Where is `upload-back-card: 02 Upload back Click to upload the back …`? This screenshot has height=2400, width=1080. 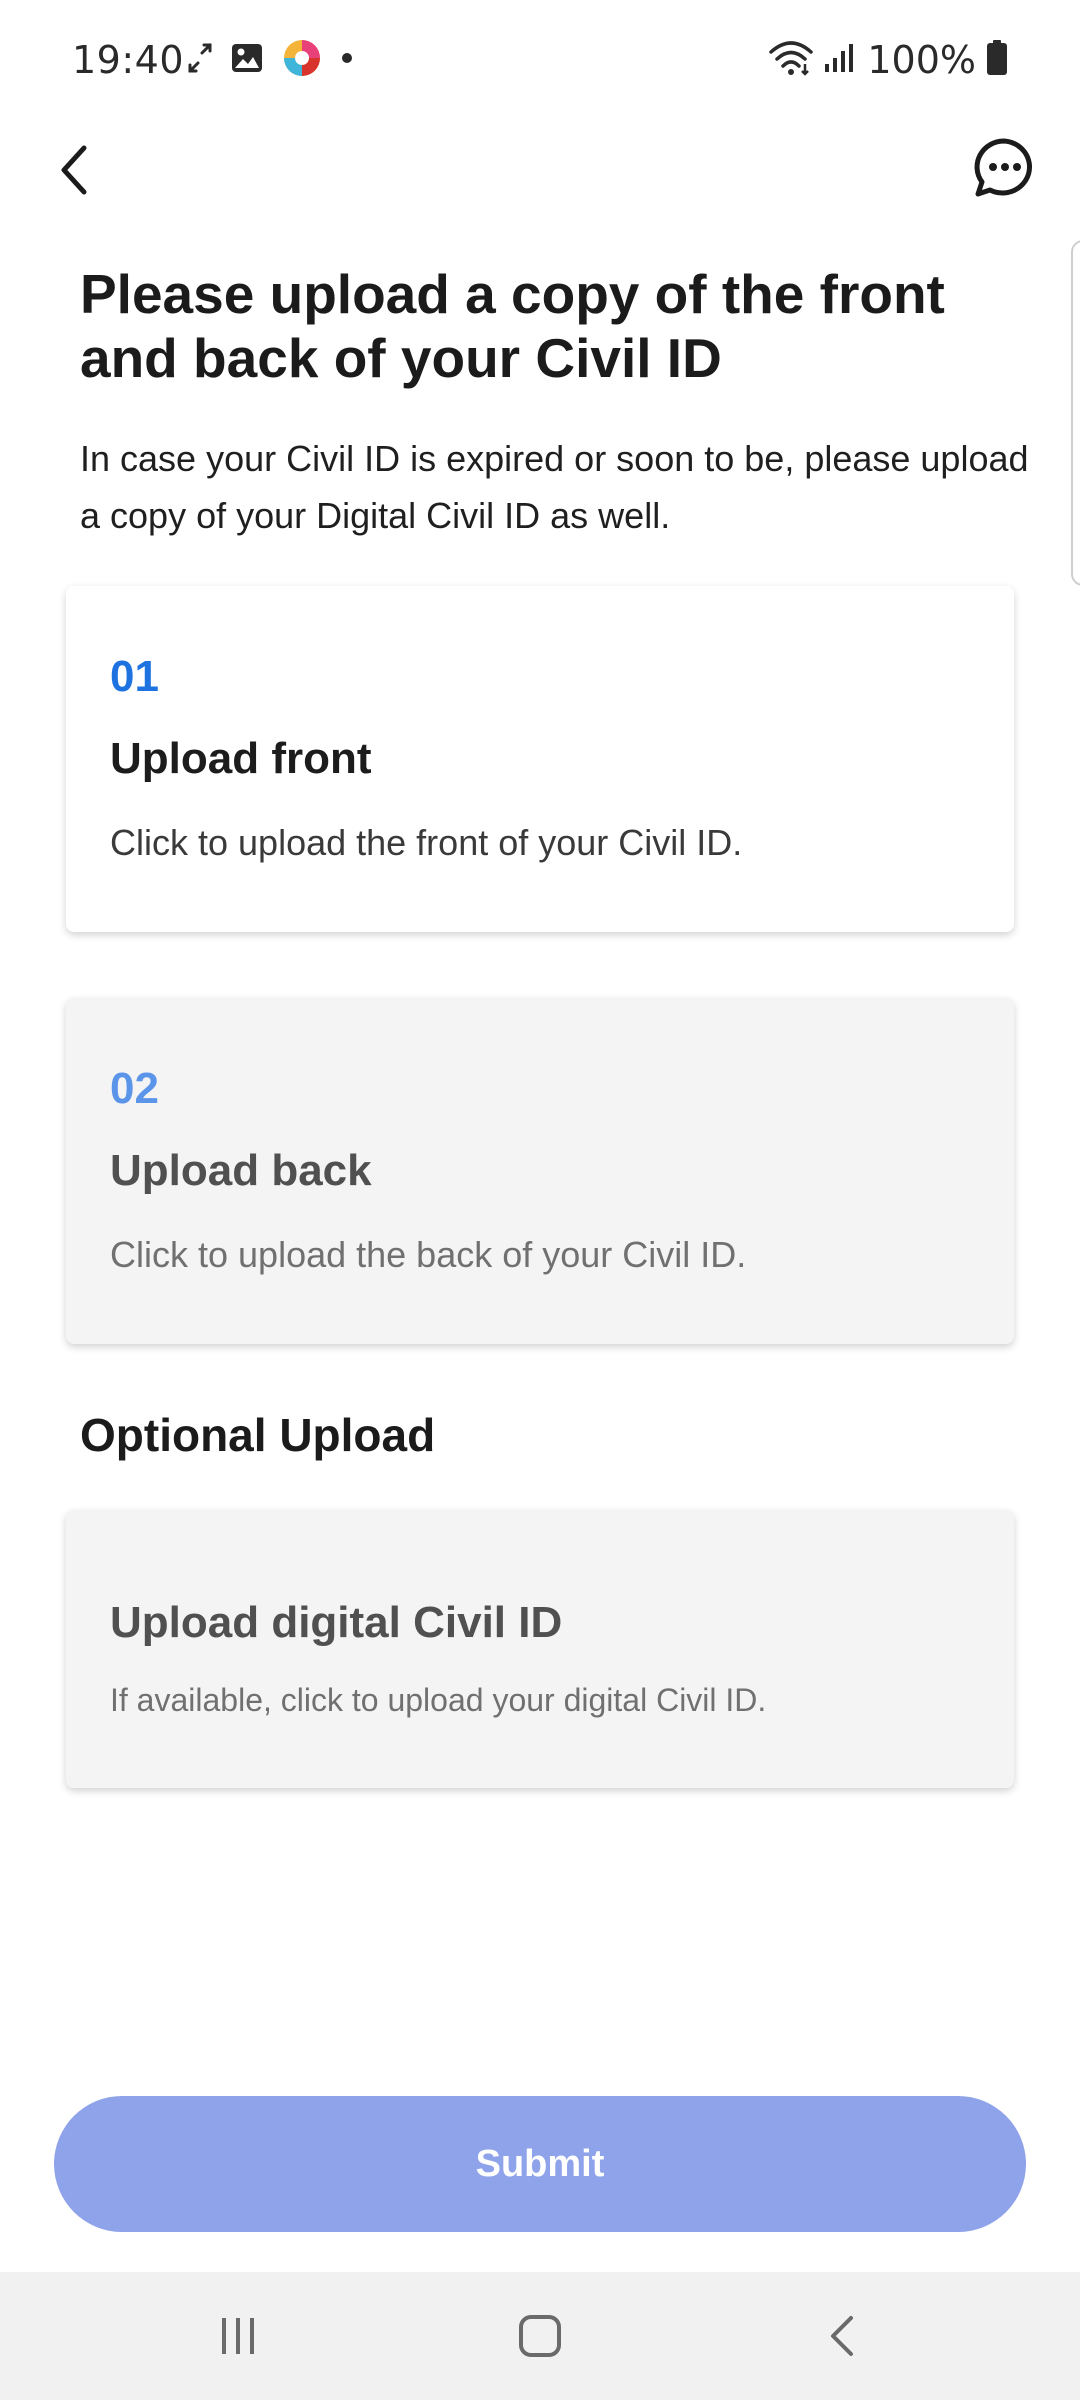 upload-back-card: 02 Upload back Click to upload the back … is located at coordinates (540, 1171).